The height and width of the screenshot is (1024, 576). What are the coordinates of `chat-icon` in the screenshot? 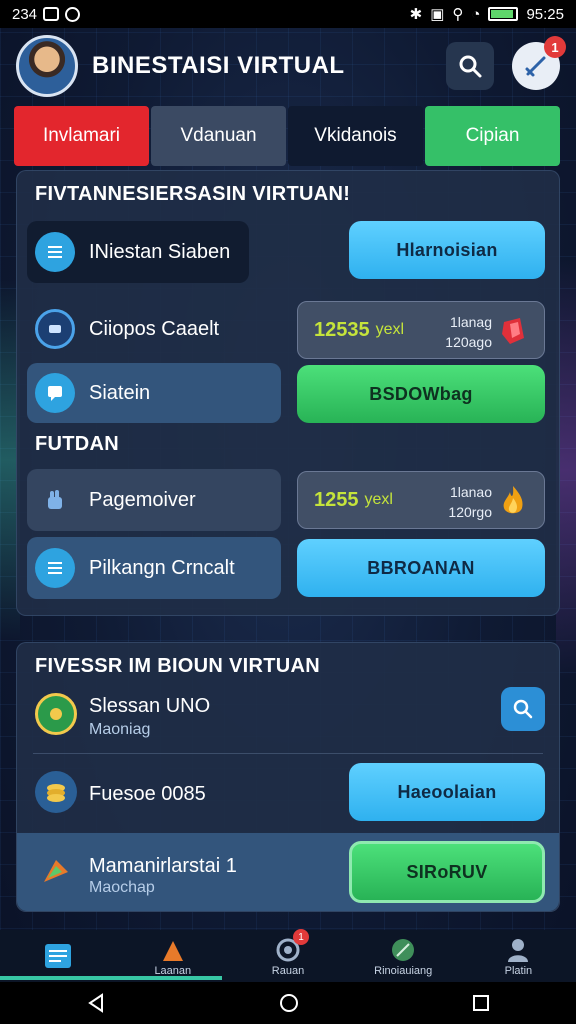 It's located at (55, 393).